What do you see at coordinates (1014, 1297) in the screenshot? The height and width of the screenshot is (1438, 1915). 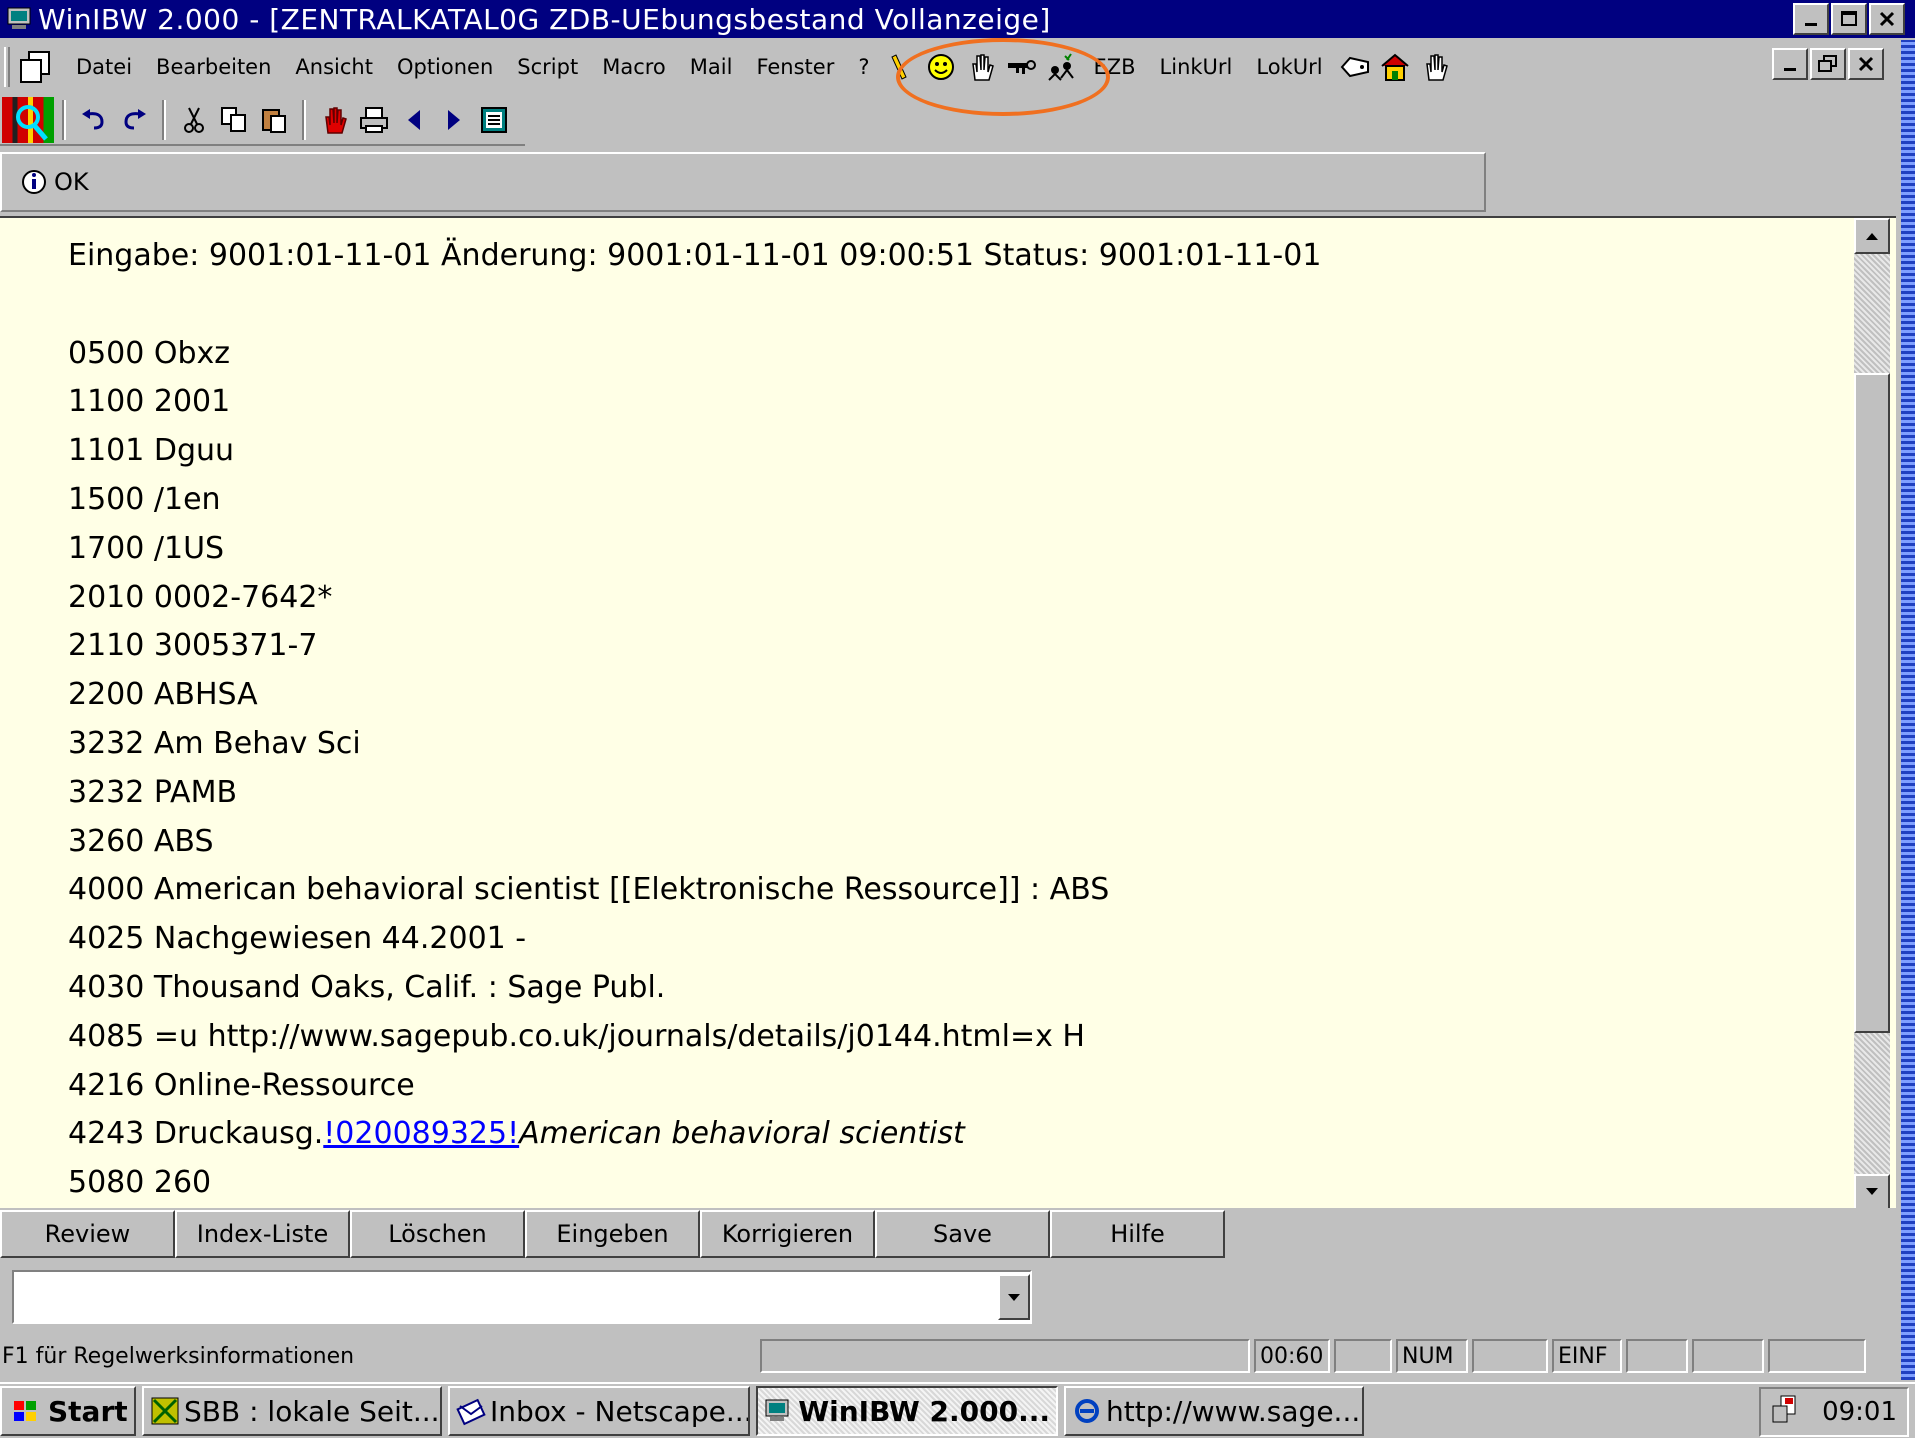 I see `command-dropdown-button` at bounding box center [1014, 1297].